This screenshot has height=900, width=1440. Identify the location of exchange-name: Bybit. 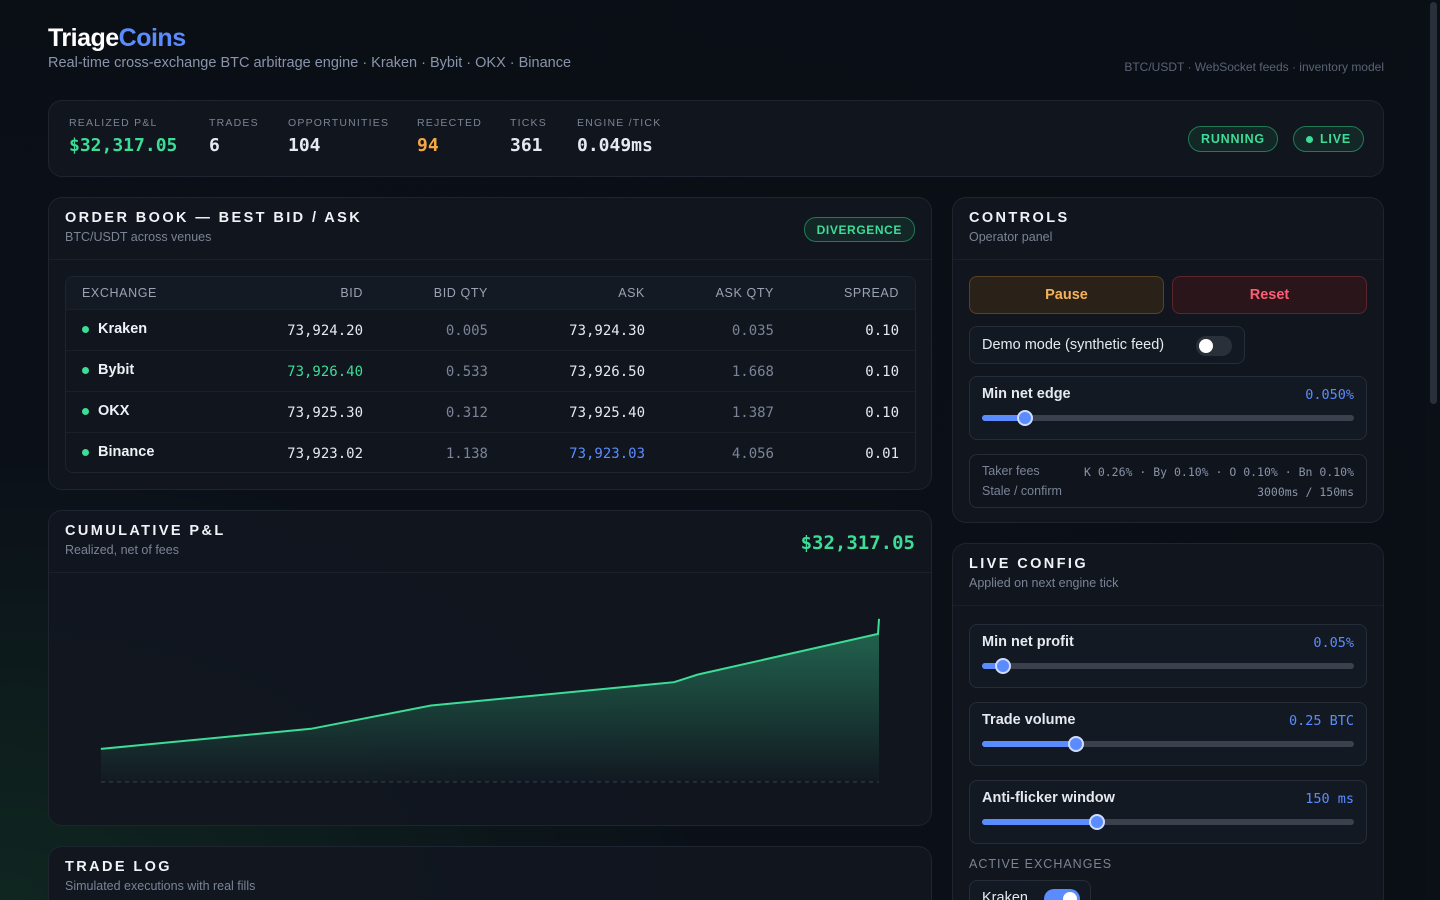
(116, 370).